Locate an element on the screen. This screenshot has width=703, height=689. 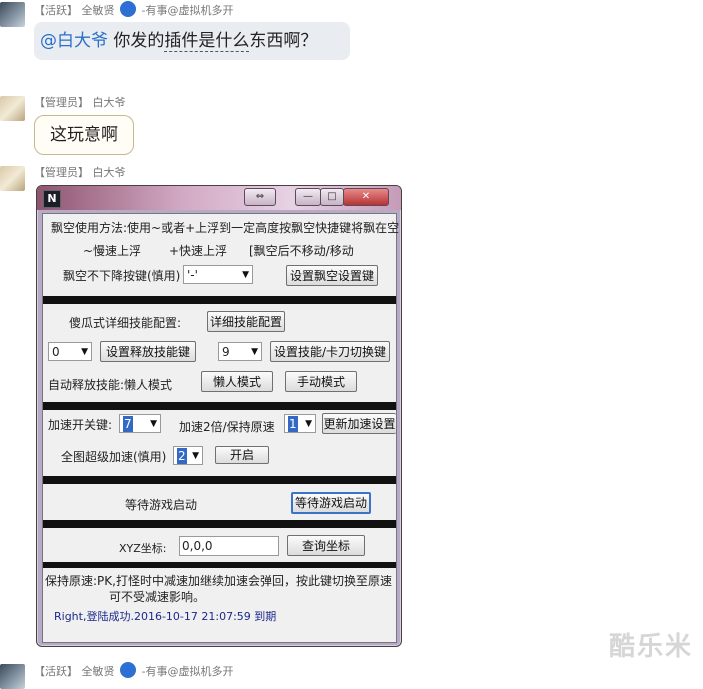
speed-switch-value: 7 is located at coordinates (128, 424).